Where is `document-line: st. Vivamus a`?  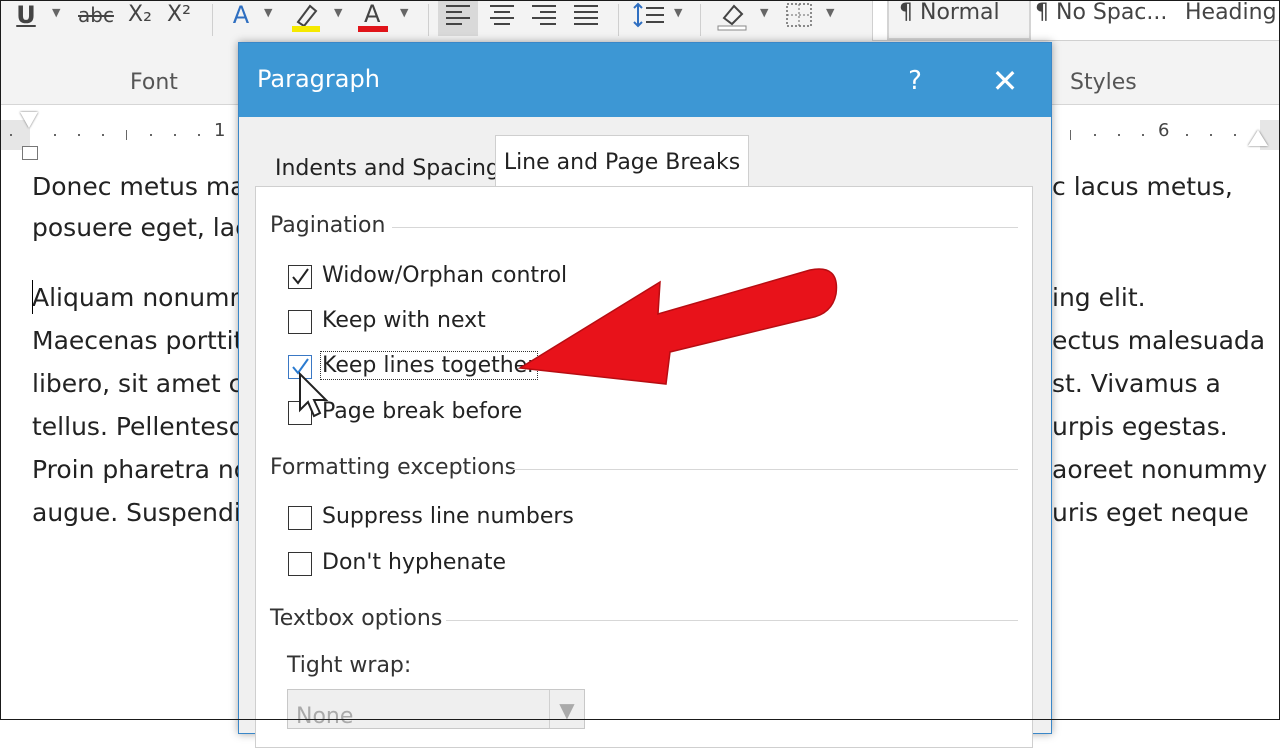 document-line: st. Vivamus a is located at coordinates (1136, 383).